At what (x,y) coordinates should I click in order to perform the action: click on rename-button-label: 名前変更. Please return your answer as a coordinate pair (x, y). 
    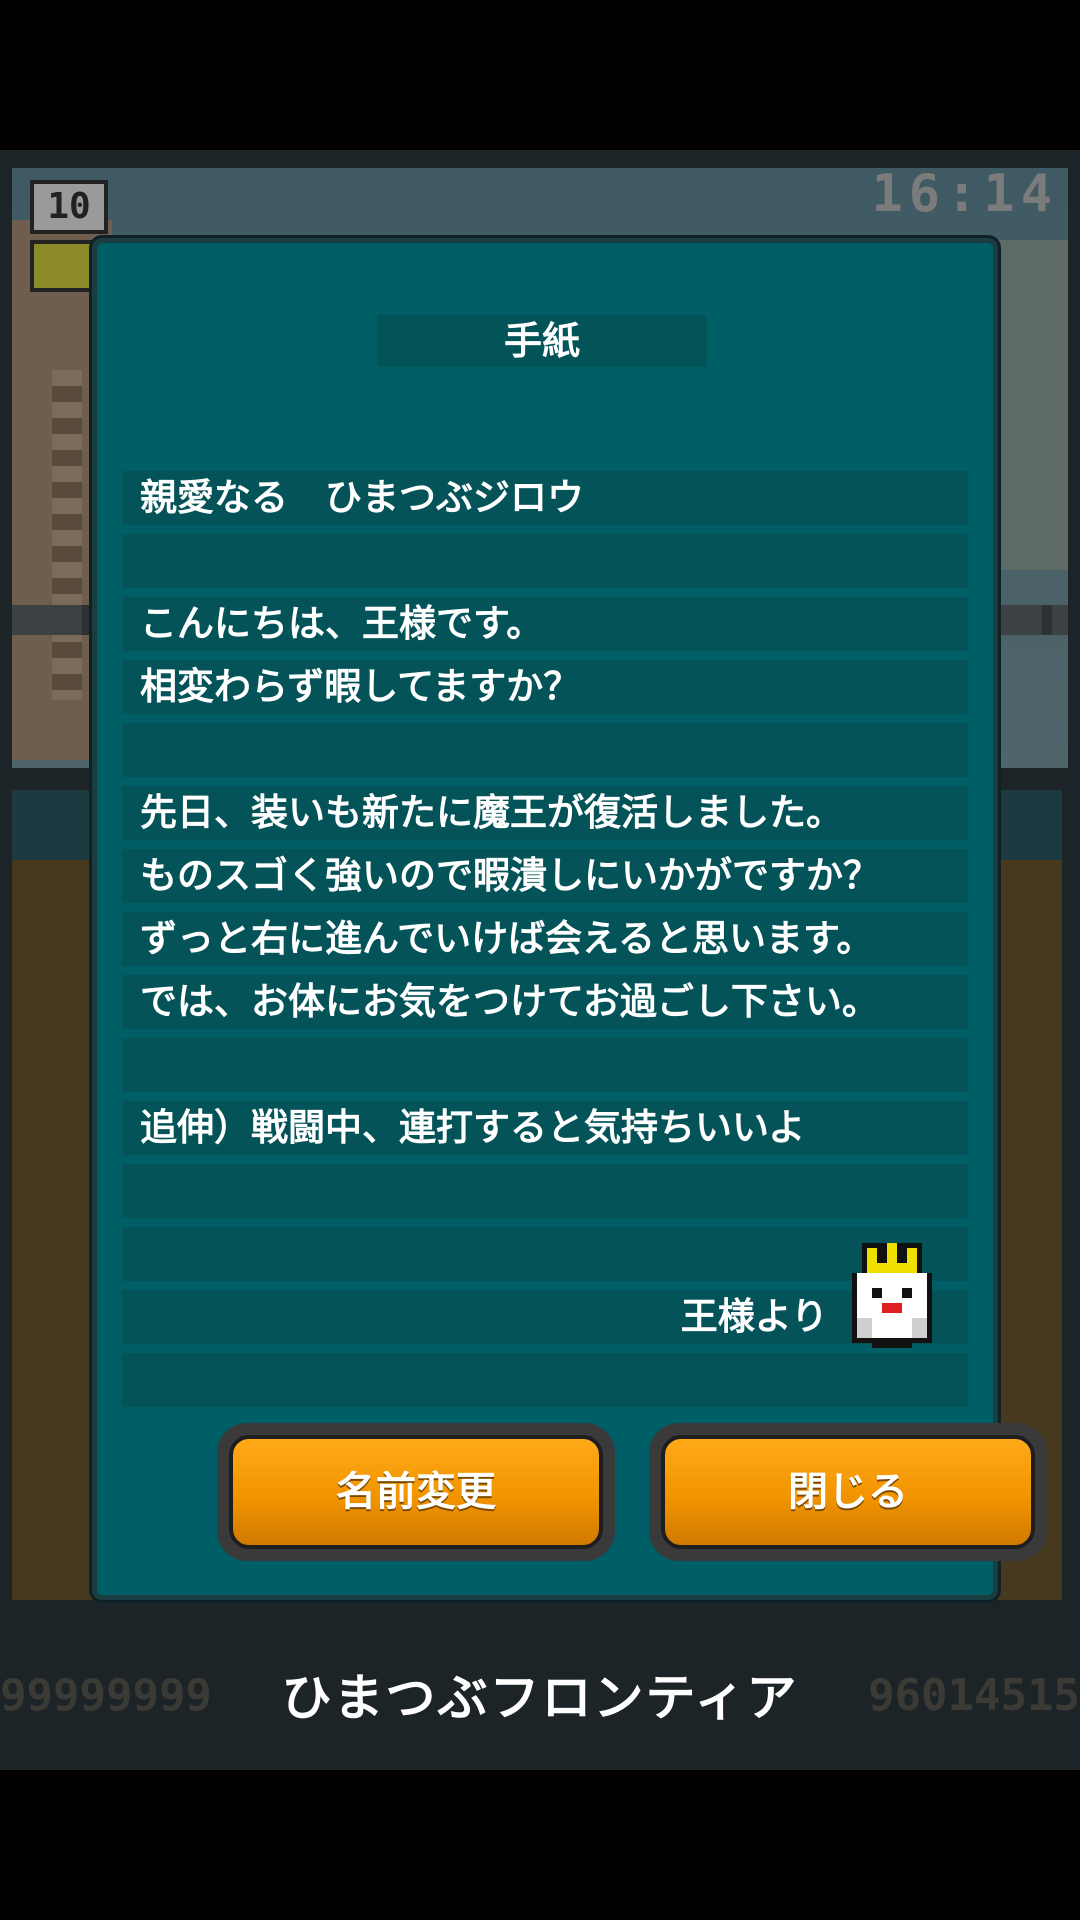
    Looking at the image, I should click on (416, 1492).